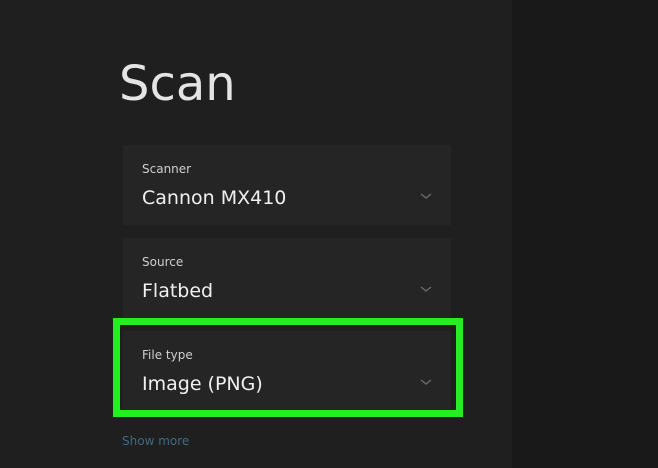 Image resolution: width=658 pixels, height=468 pixels. I want to click on source-dropdown: Source Flatbed, so click(287, 278).